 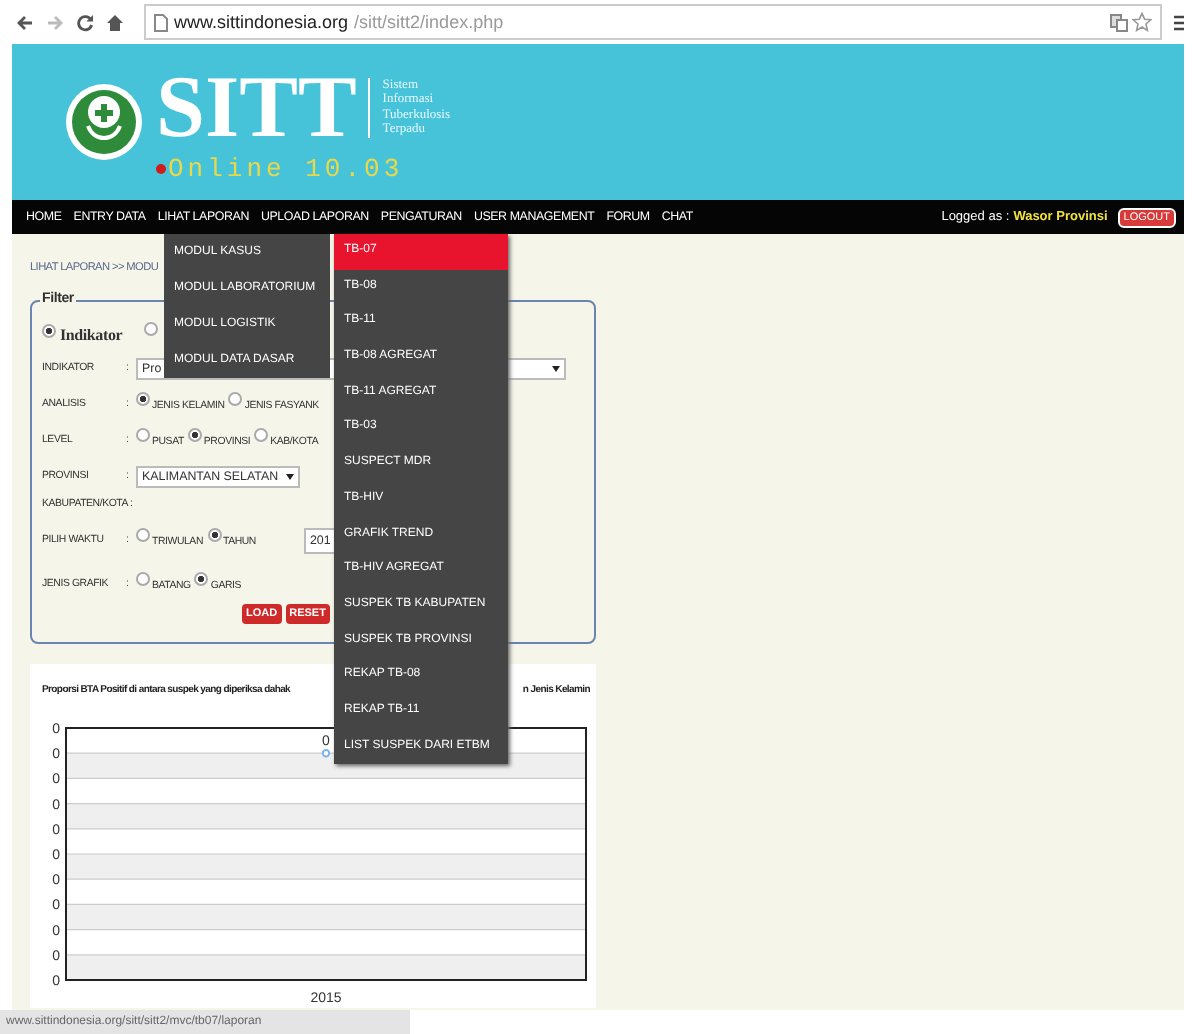 I want to click on page-icon, so click(x=161, y=22).